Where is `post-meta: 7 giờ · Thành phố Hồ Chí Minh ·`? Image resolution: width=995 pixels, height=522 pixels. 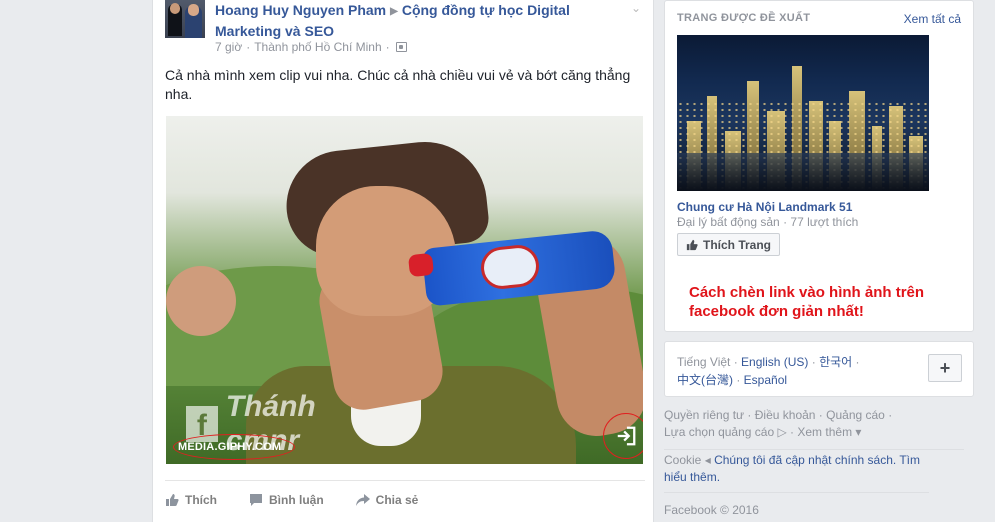 post-meta: 7 giờ · Thành phố Hồ Chí Minh · is located at coordinates (311, 47).